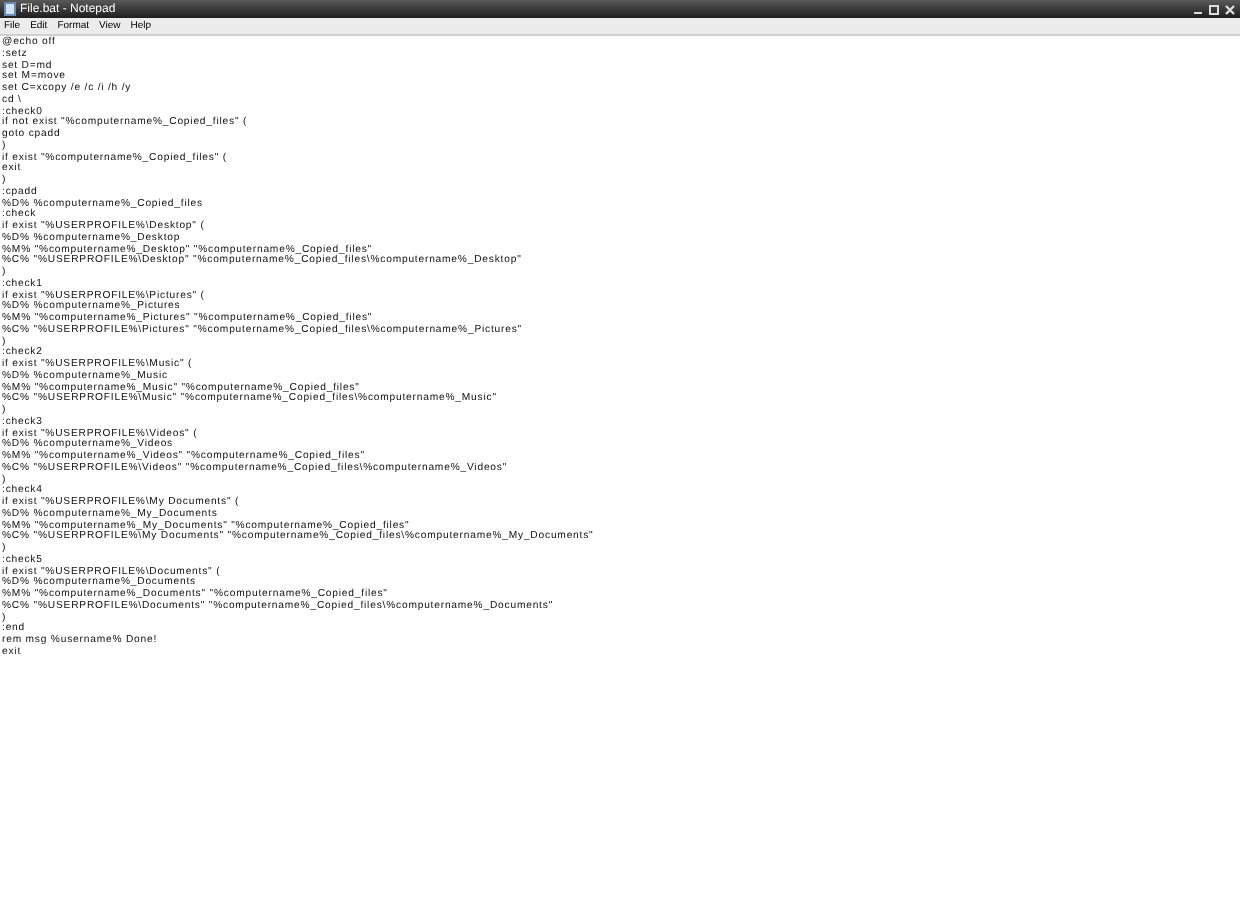  Describe the element at coordinates (1230, 9) in the screenshot. I see `close-icon` at that location.